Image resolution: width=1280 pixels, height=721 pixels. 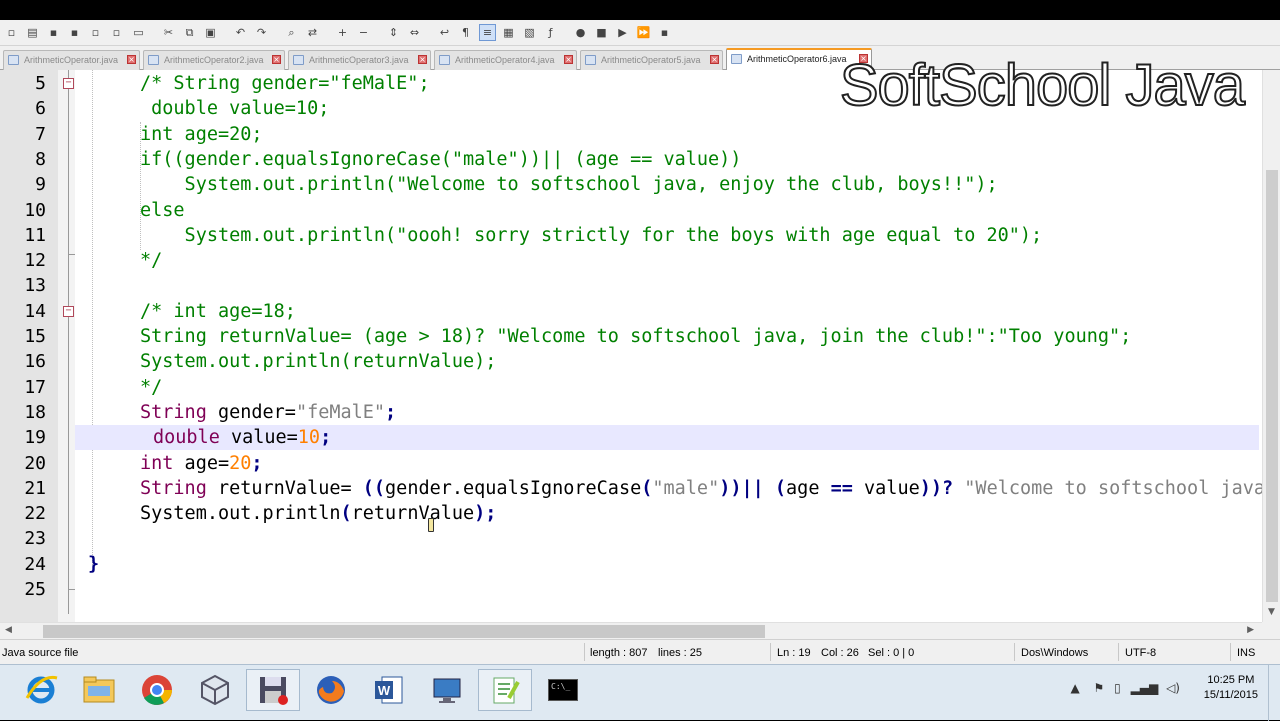 What do you see at coordinates (53, 32) in the screenshot?
I see `save-icon: ▪` at bounding box center [53, 32].